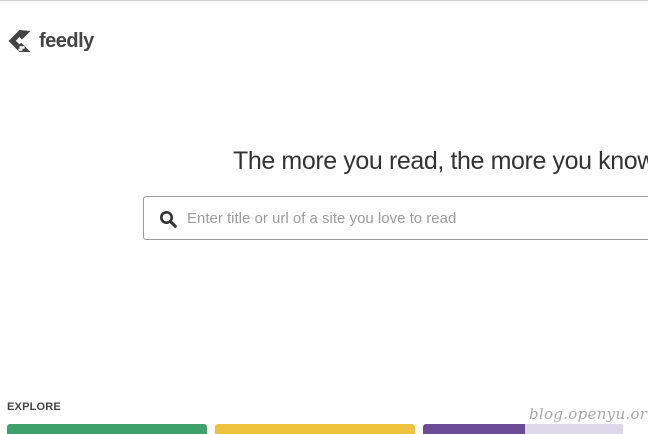  I want to click on search-icon, so click(168, 219).